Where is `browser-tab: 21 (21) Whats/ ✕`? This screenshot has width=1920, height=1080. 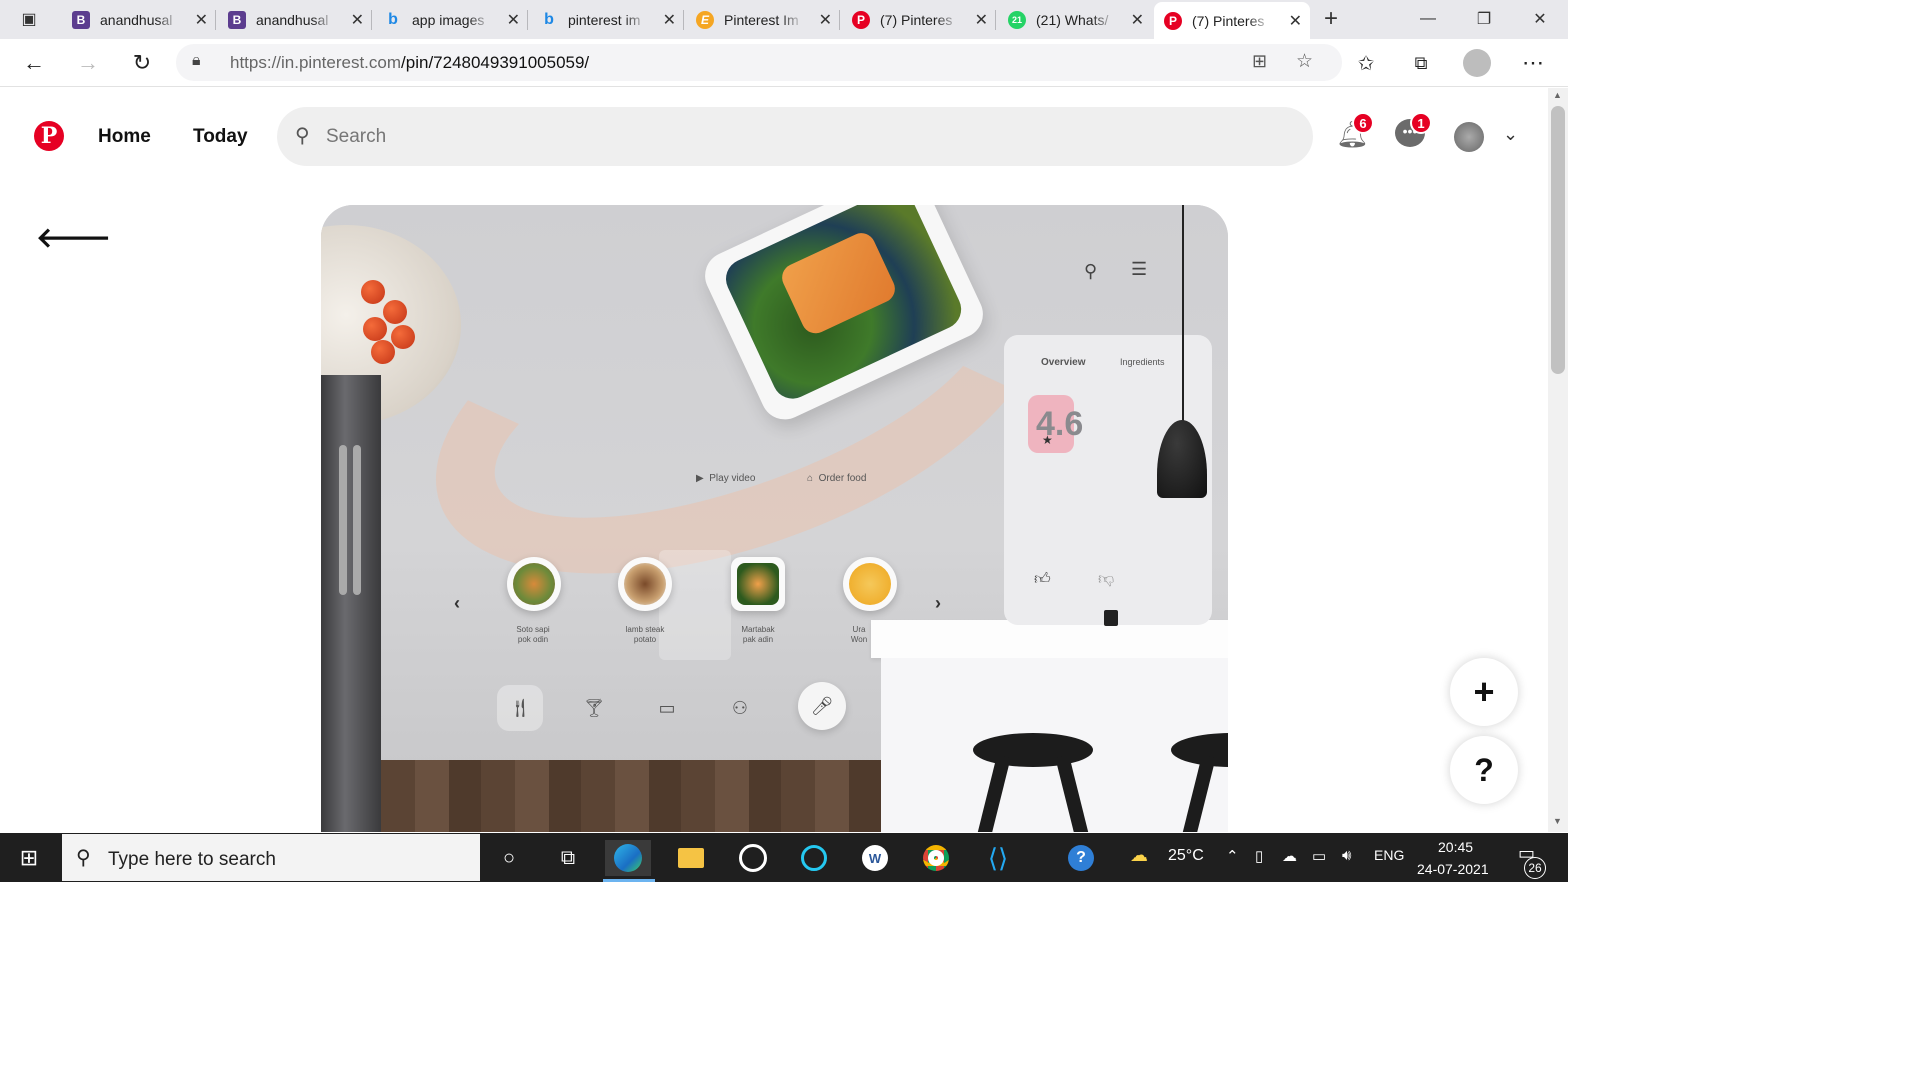 browser-tab: 21 (21) Whats/ ✕ is located at coordinates (1075, 19).